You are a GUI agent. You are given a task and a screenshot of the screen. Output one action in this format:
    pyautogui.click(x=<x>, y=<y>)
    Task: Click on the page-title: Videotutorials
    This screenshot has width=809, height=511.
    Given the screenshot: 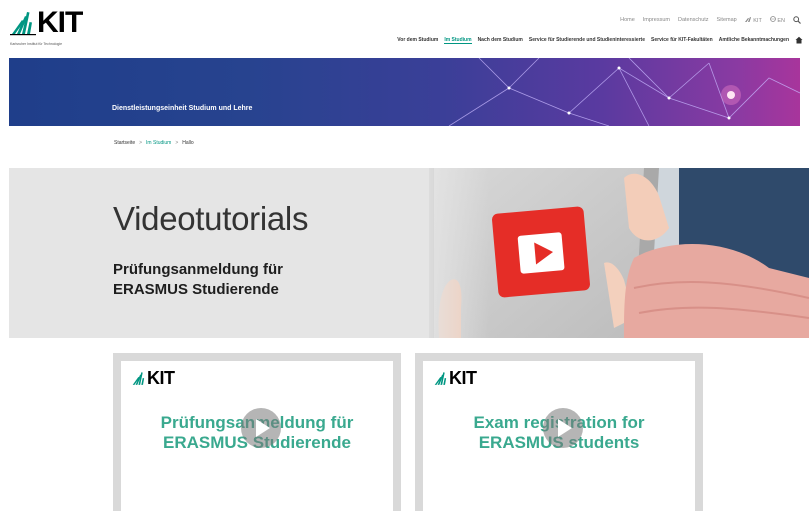 What is the action you would take?
    pyautogui.click(x=211, y=218)
    